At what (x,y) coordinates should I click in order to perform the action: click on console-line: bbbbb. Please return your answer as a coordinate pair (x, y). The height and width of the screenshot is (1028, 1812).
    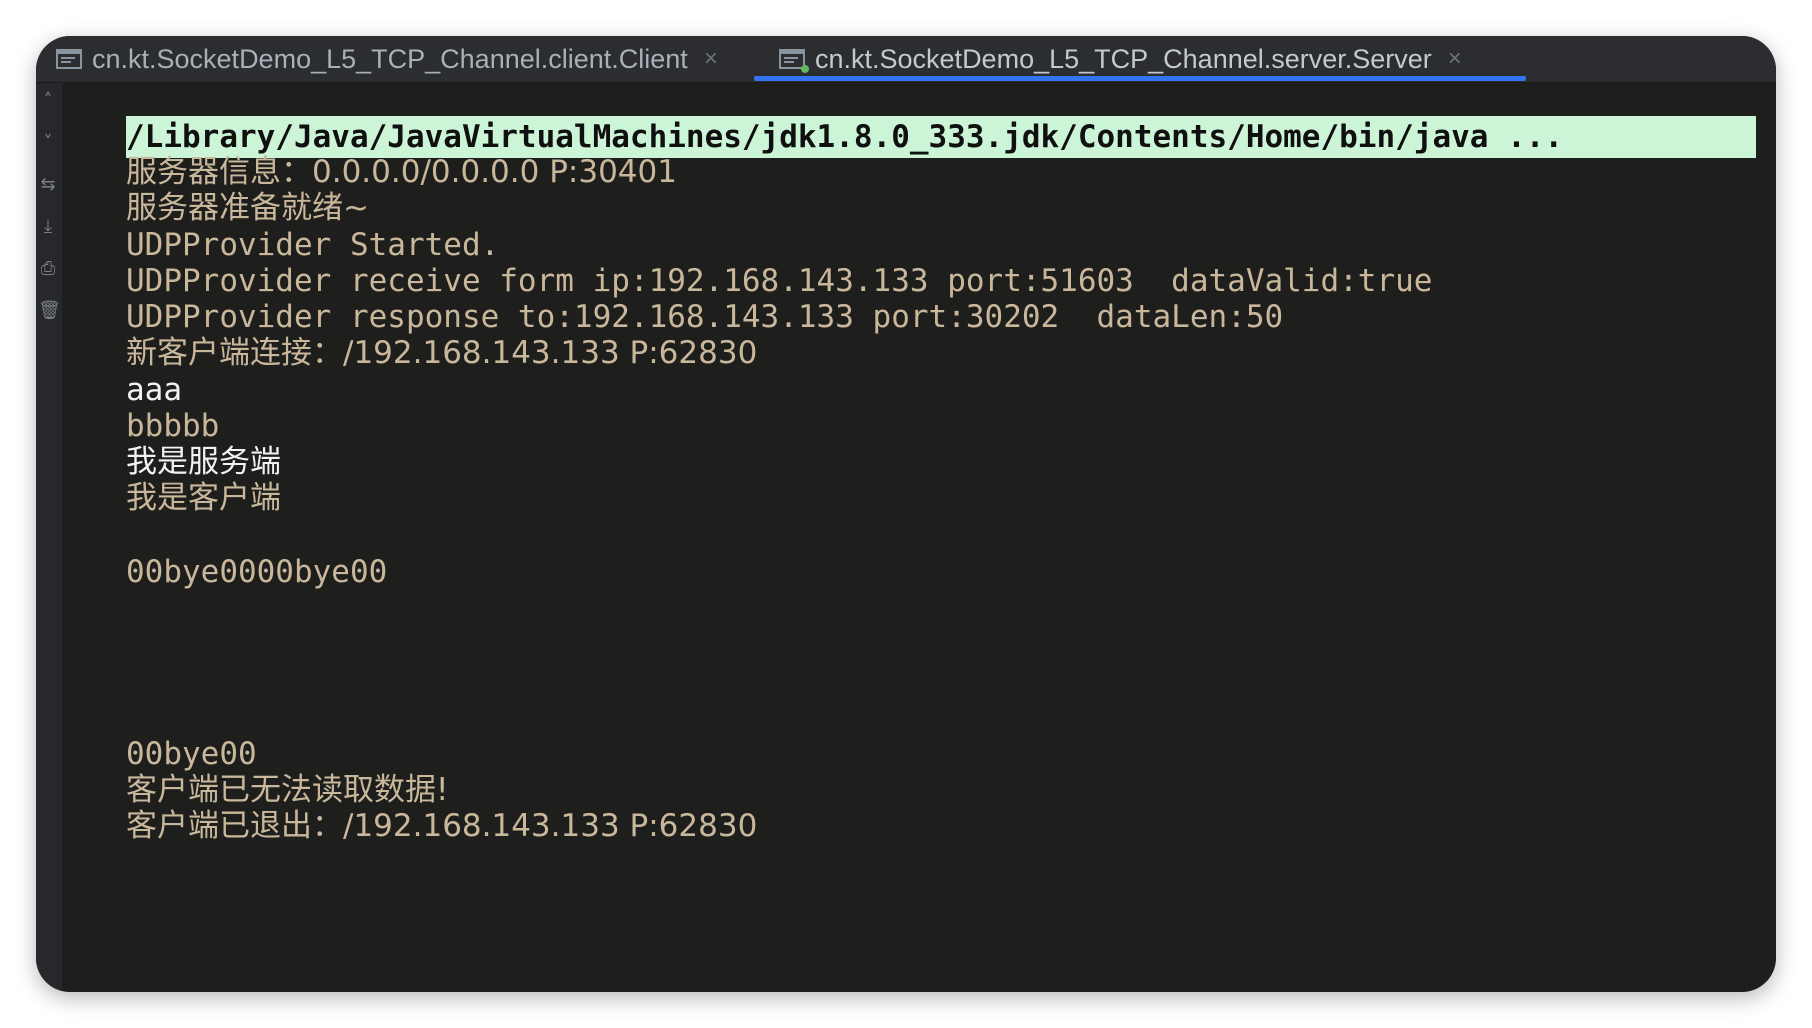
    Looking at the image, I should click on (173, 426).